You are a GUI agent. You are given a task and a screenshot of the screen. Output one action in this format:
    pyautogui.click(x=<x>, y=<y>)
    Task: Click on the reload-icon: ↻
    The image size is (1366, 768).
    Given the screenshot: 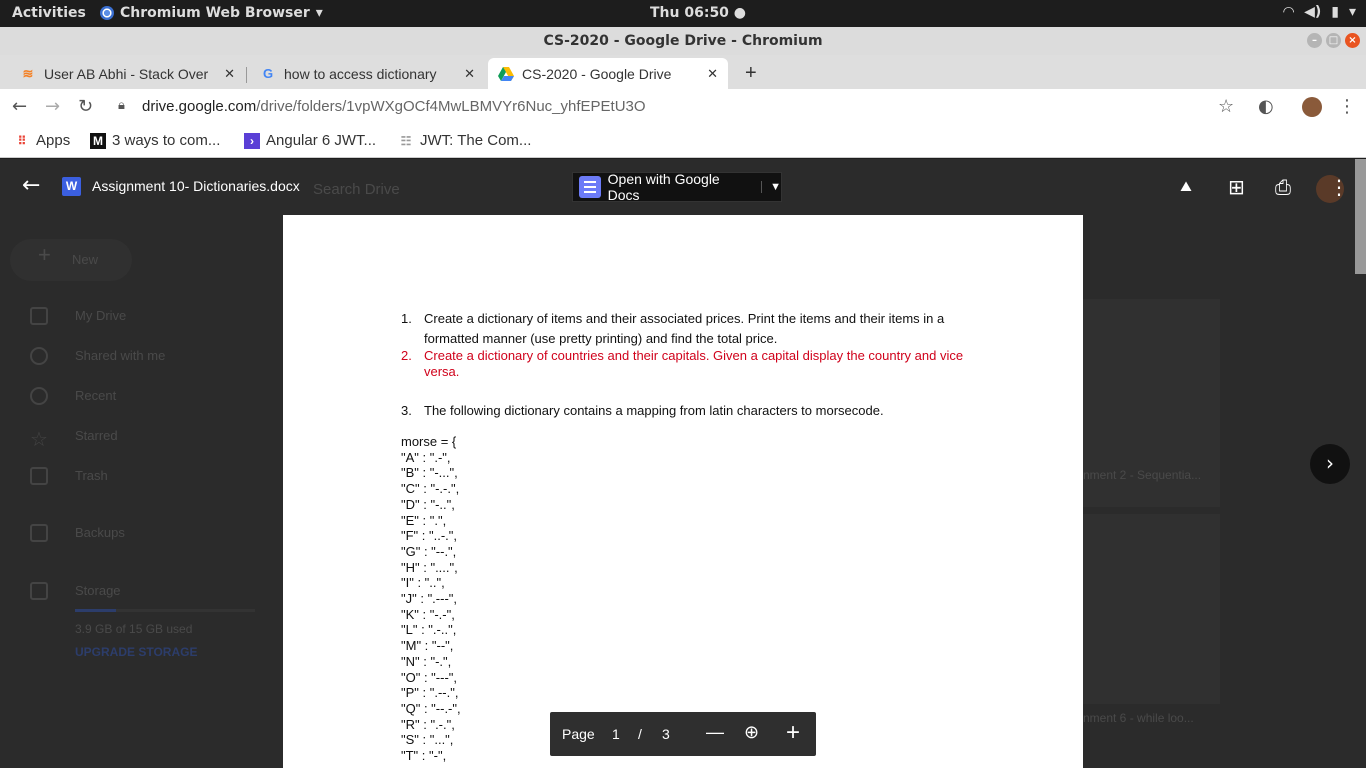 What is the action you would take?
    pyautogui.click(x=85, y=106)
    